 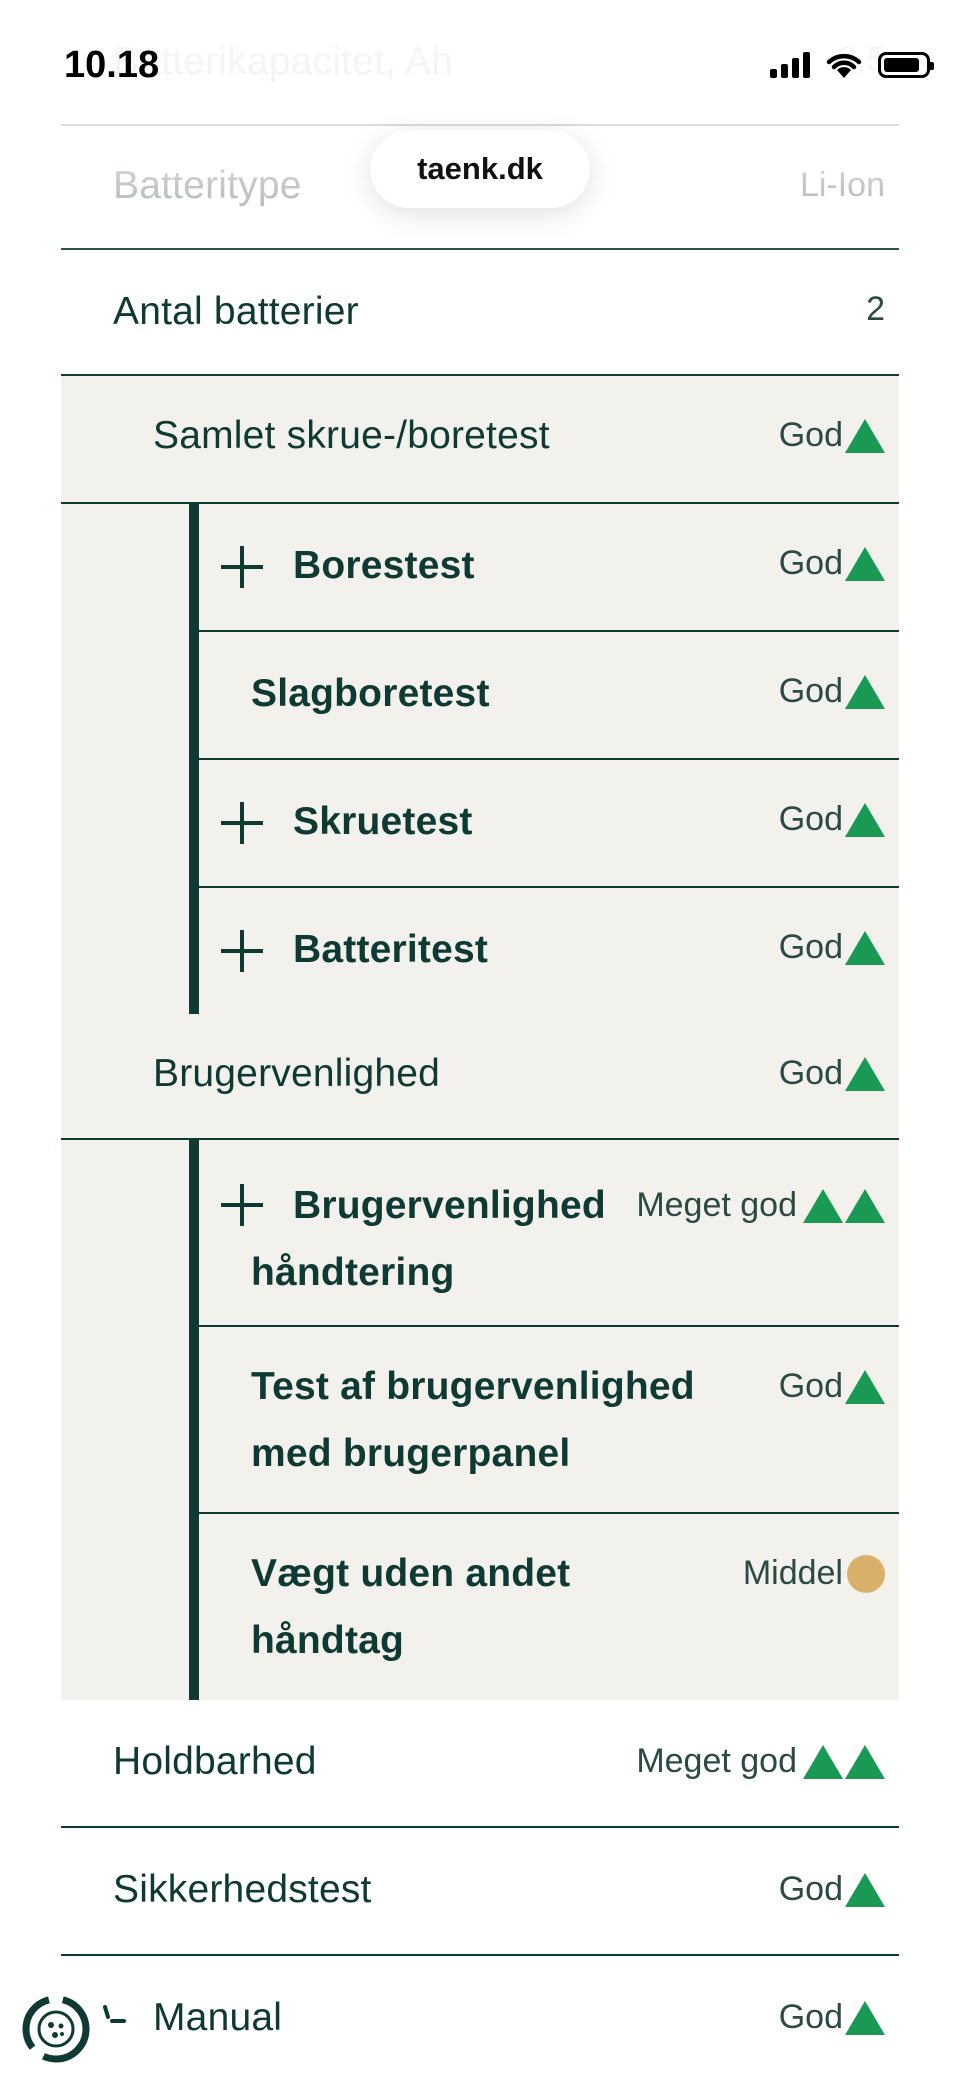 I want to click on row-label-line2: med brugerpanel, so click(x=411, y=1453).